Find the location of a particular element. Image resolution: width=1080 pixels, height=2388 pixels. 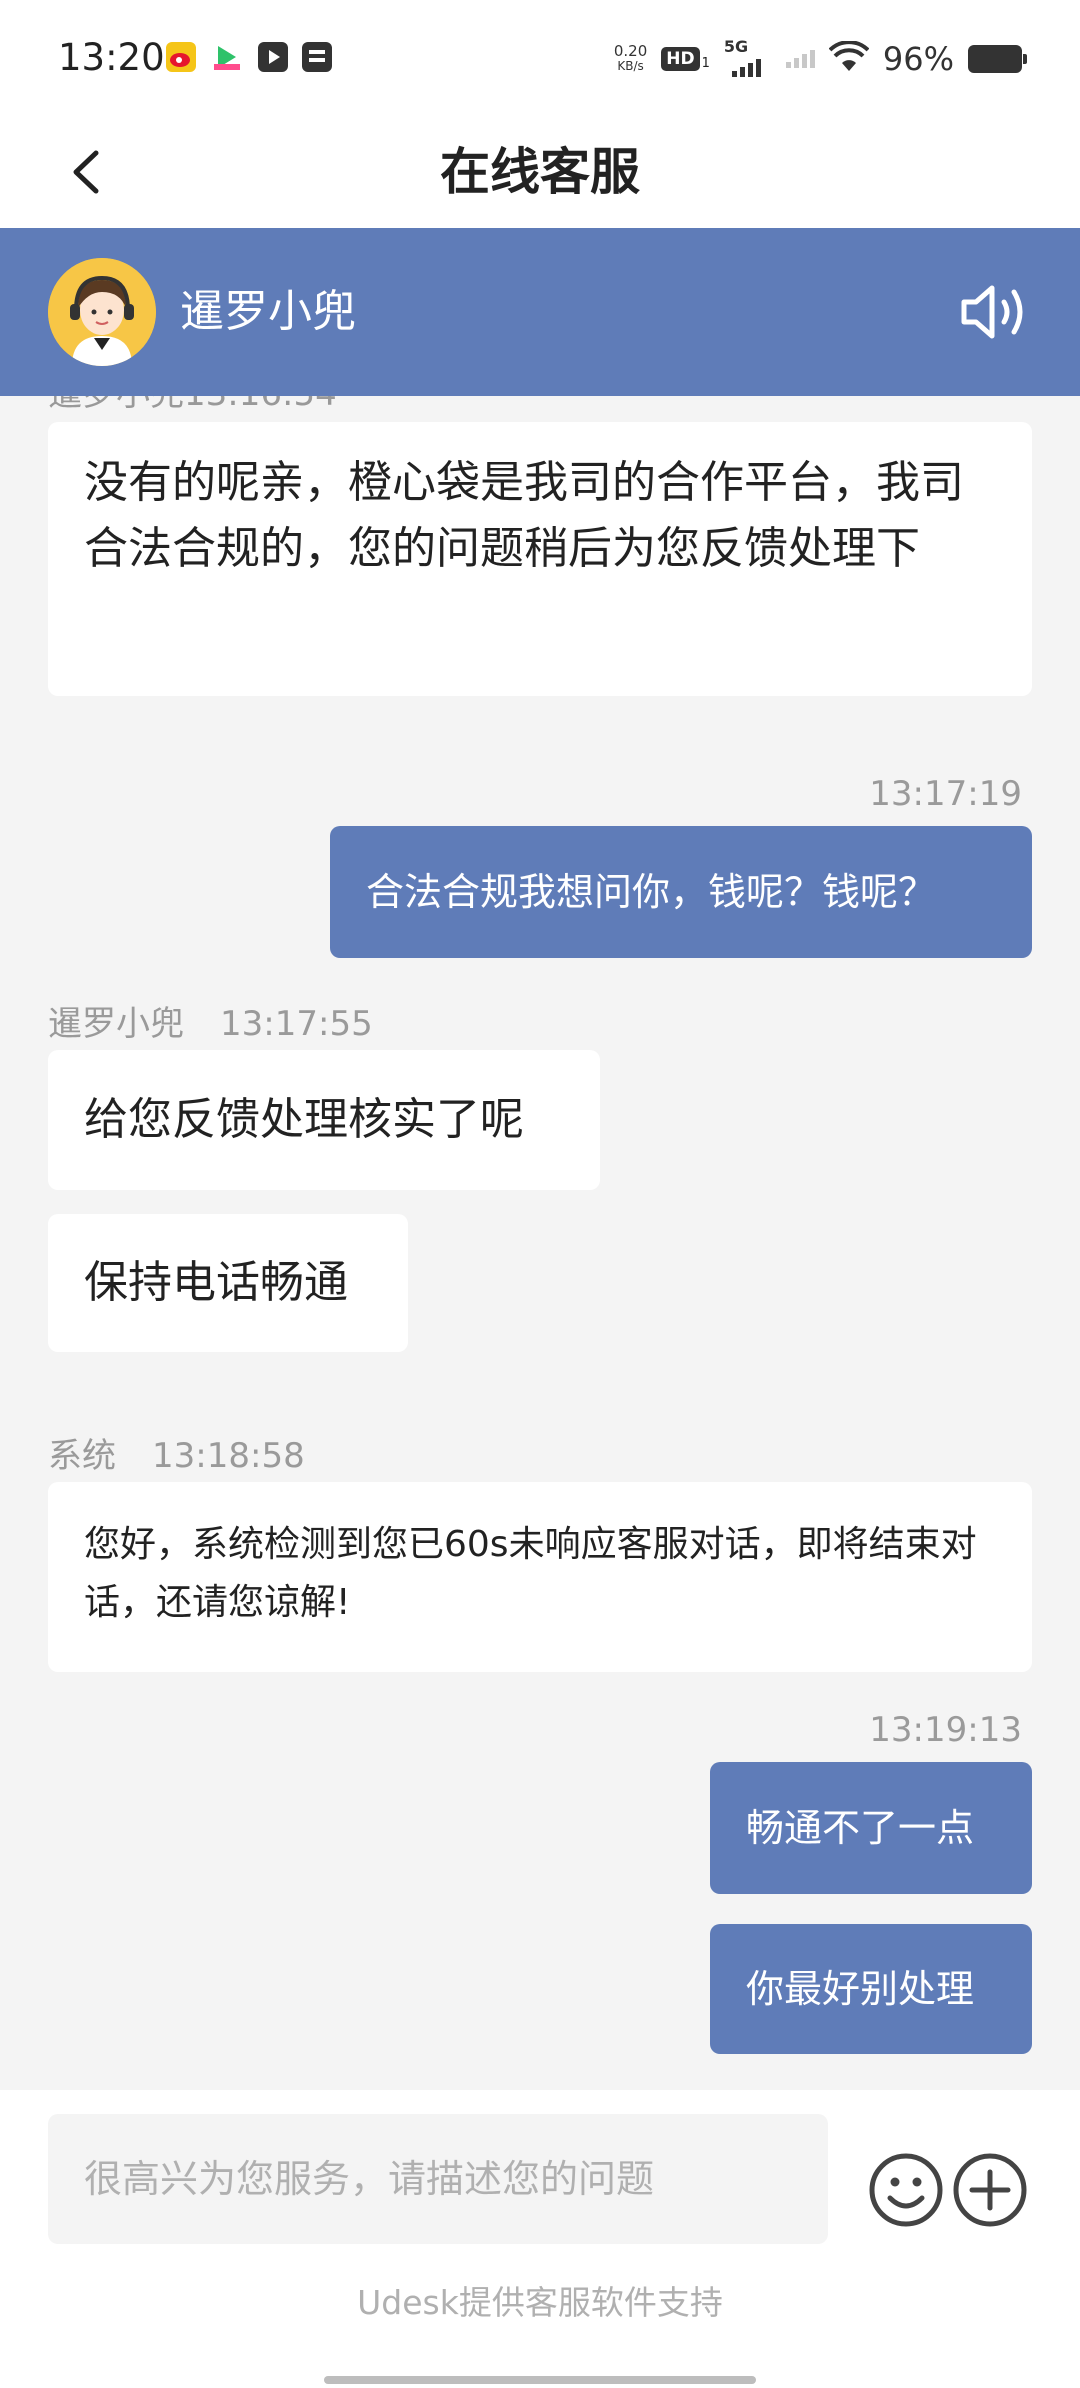

battery-percent: 96% is located at coordinates (918, 59).